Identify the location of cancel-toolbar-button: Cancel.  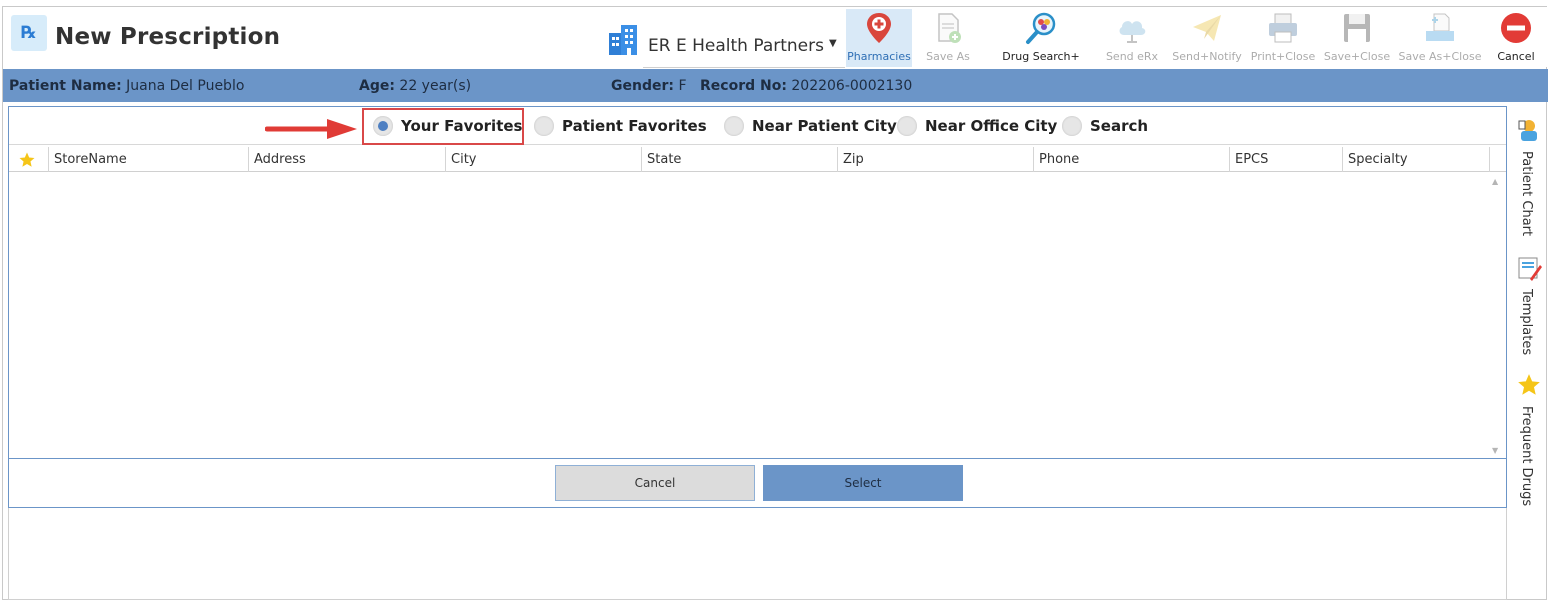
(1516, 38).